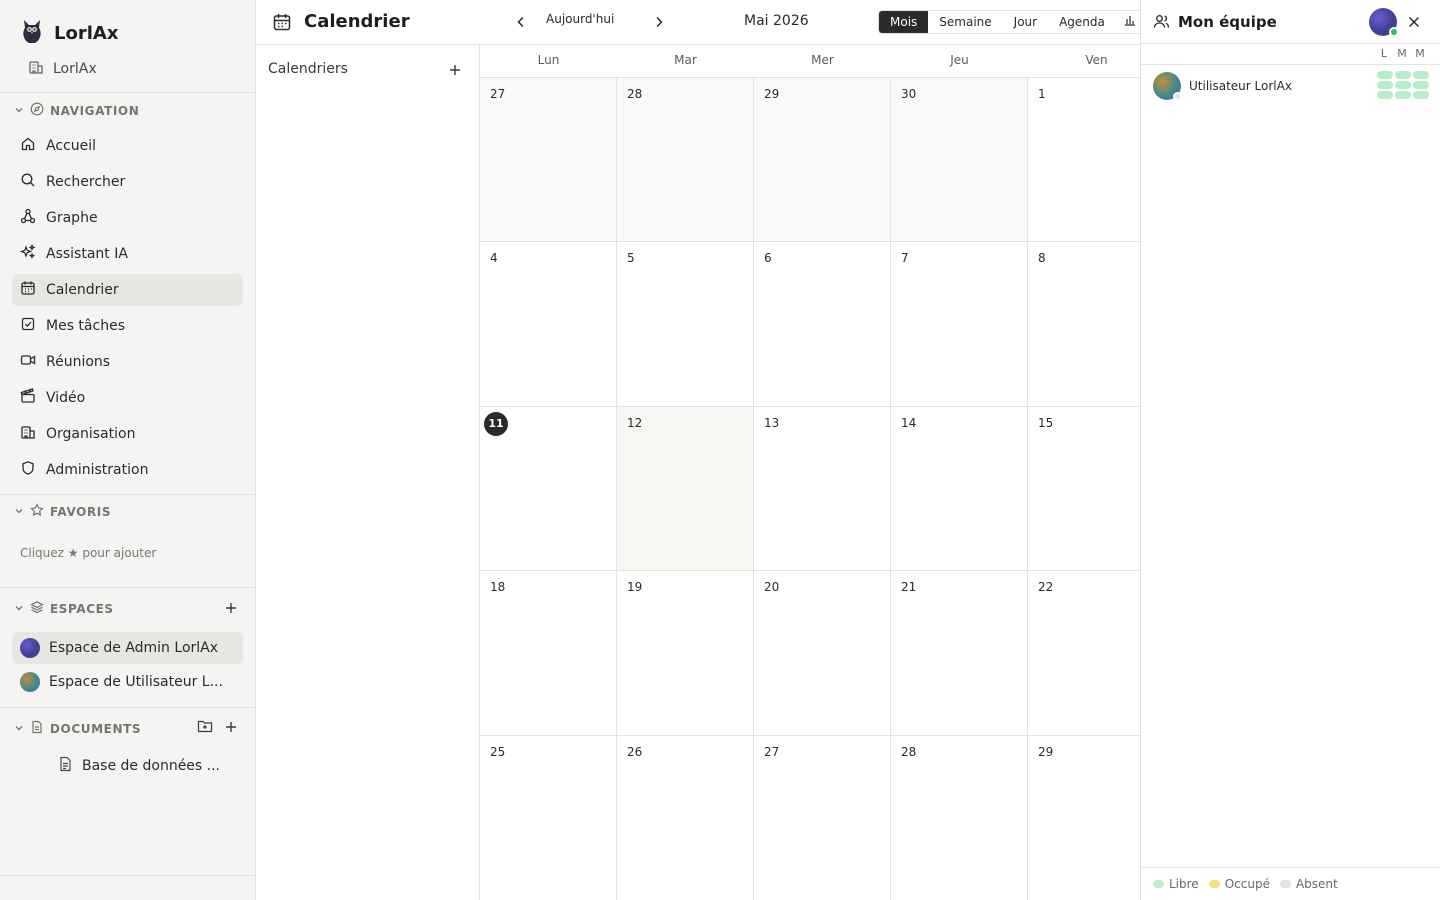 The image size is (1440, 900). I want to click on spaces-section-toggle: ESPACES, so click(64, 608).